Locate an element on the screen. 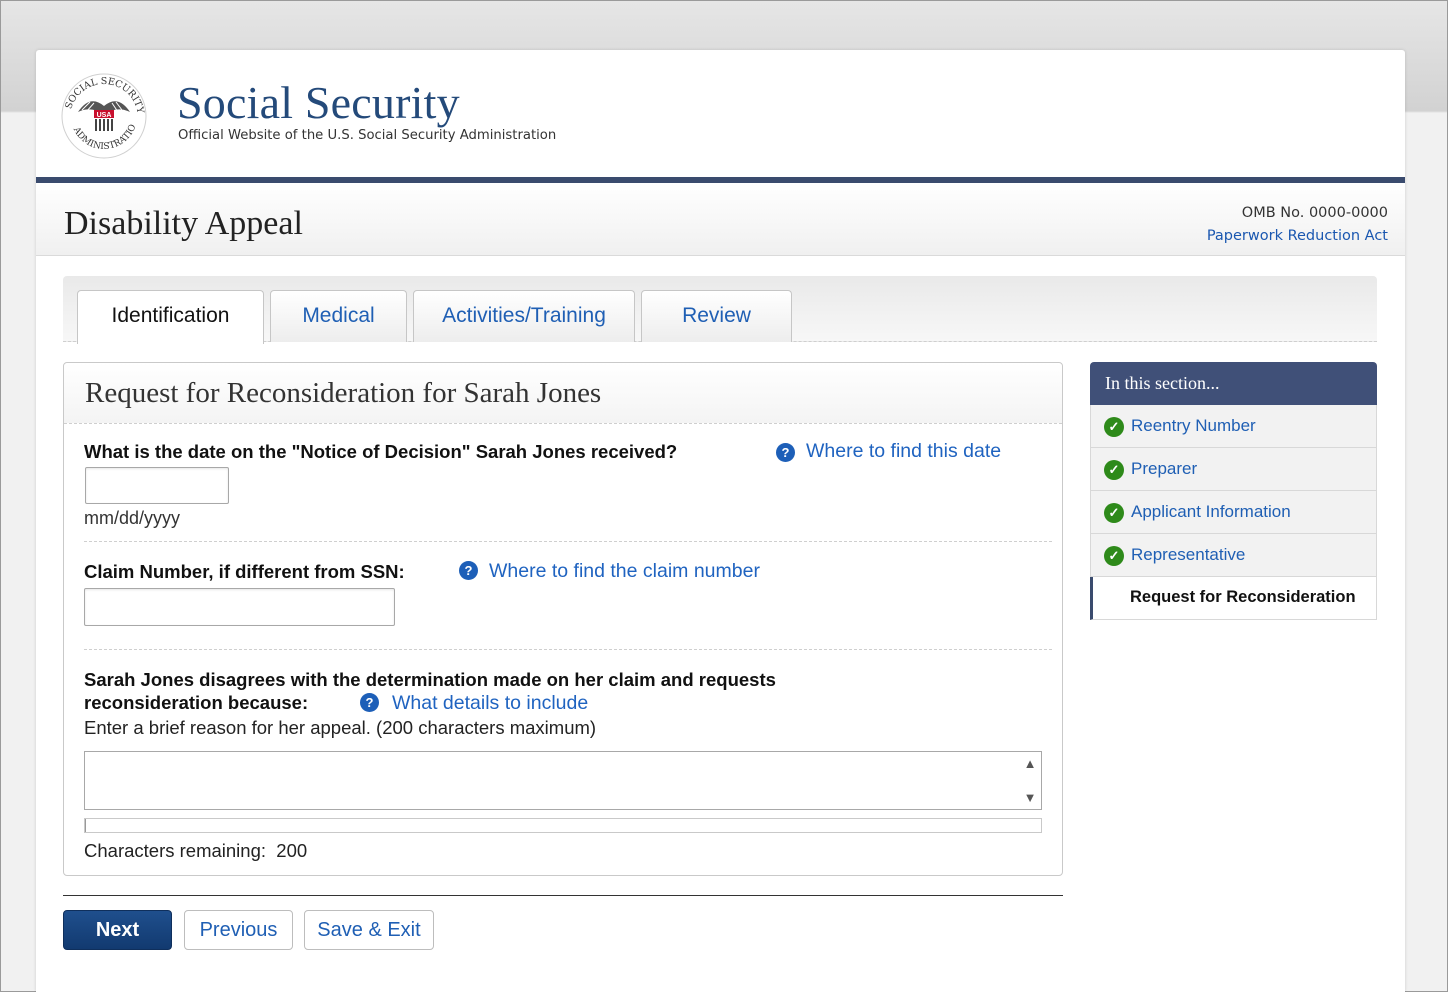 The height and width of the screenshot is (992, 1448). characters-remaining-text: Characters remaining: 200 is located at coordinates (195, 851).